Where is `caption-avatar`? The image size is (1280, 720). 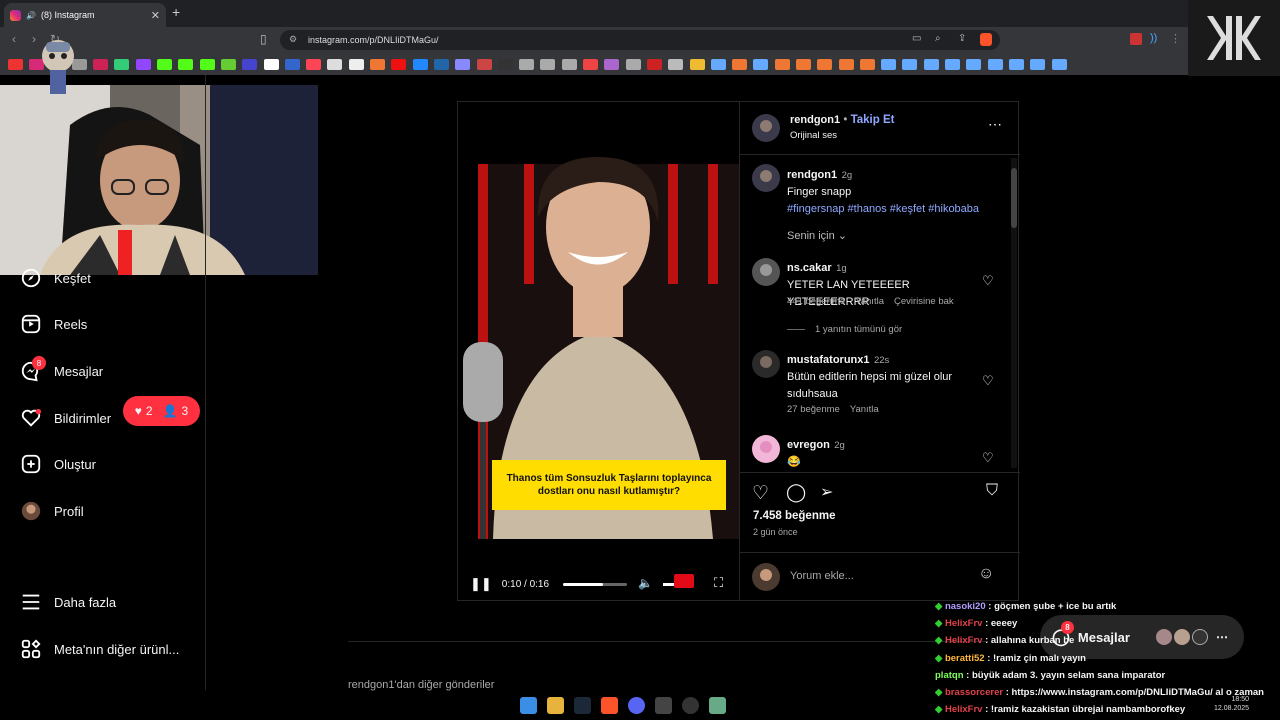
caption-avatar is located at coordinates (766, 178).